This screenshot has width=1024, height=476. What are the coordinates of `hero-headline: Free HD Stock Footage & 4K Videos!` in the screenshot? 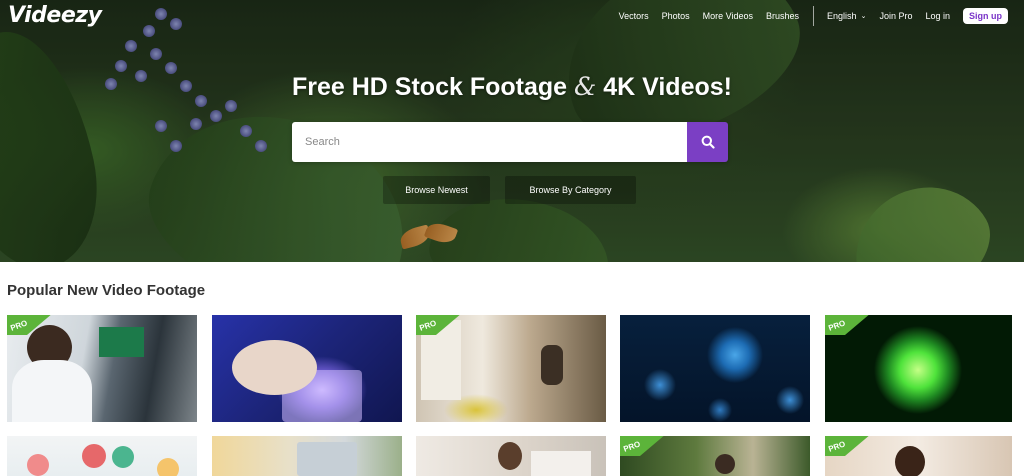 It's located at (512, 87).